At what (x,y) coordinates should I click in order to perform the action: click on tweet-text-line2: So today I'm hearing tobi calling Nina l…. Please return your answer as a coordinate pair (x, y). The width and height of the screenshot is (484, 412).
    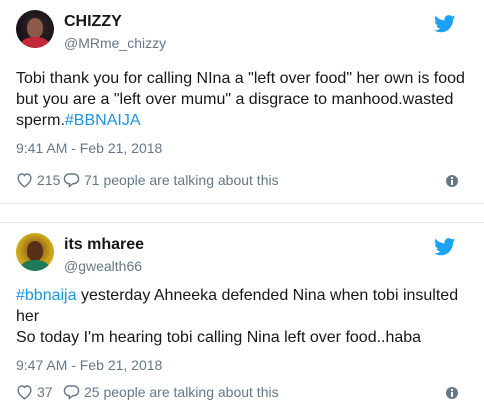
    Looking at the image, I should click on (219, 337).